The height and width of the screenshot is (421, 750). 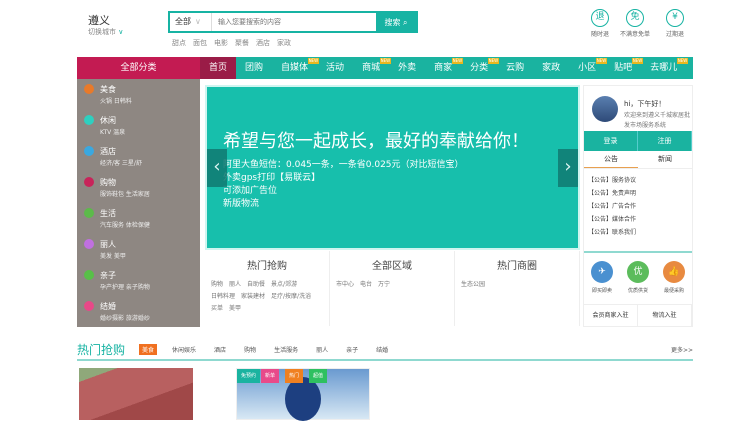 I want to click on sidebar-category: 丽人 美发 美甲, so click(x=138, y=252).